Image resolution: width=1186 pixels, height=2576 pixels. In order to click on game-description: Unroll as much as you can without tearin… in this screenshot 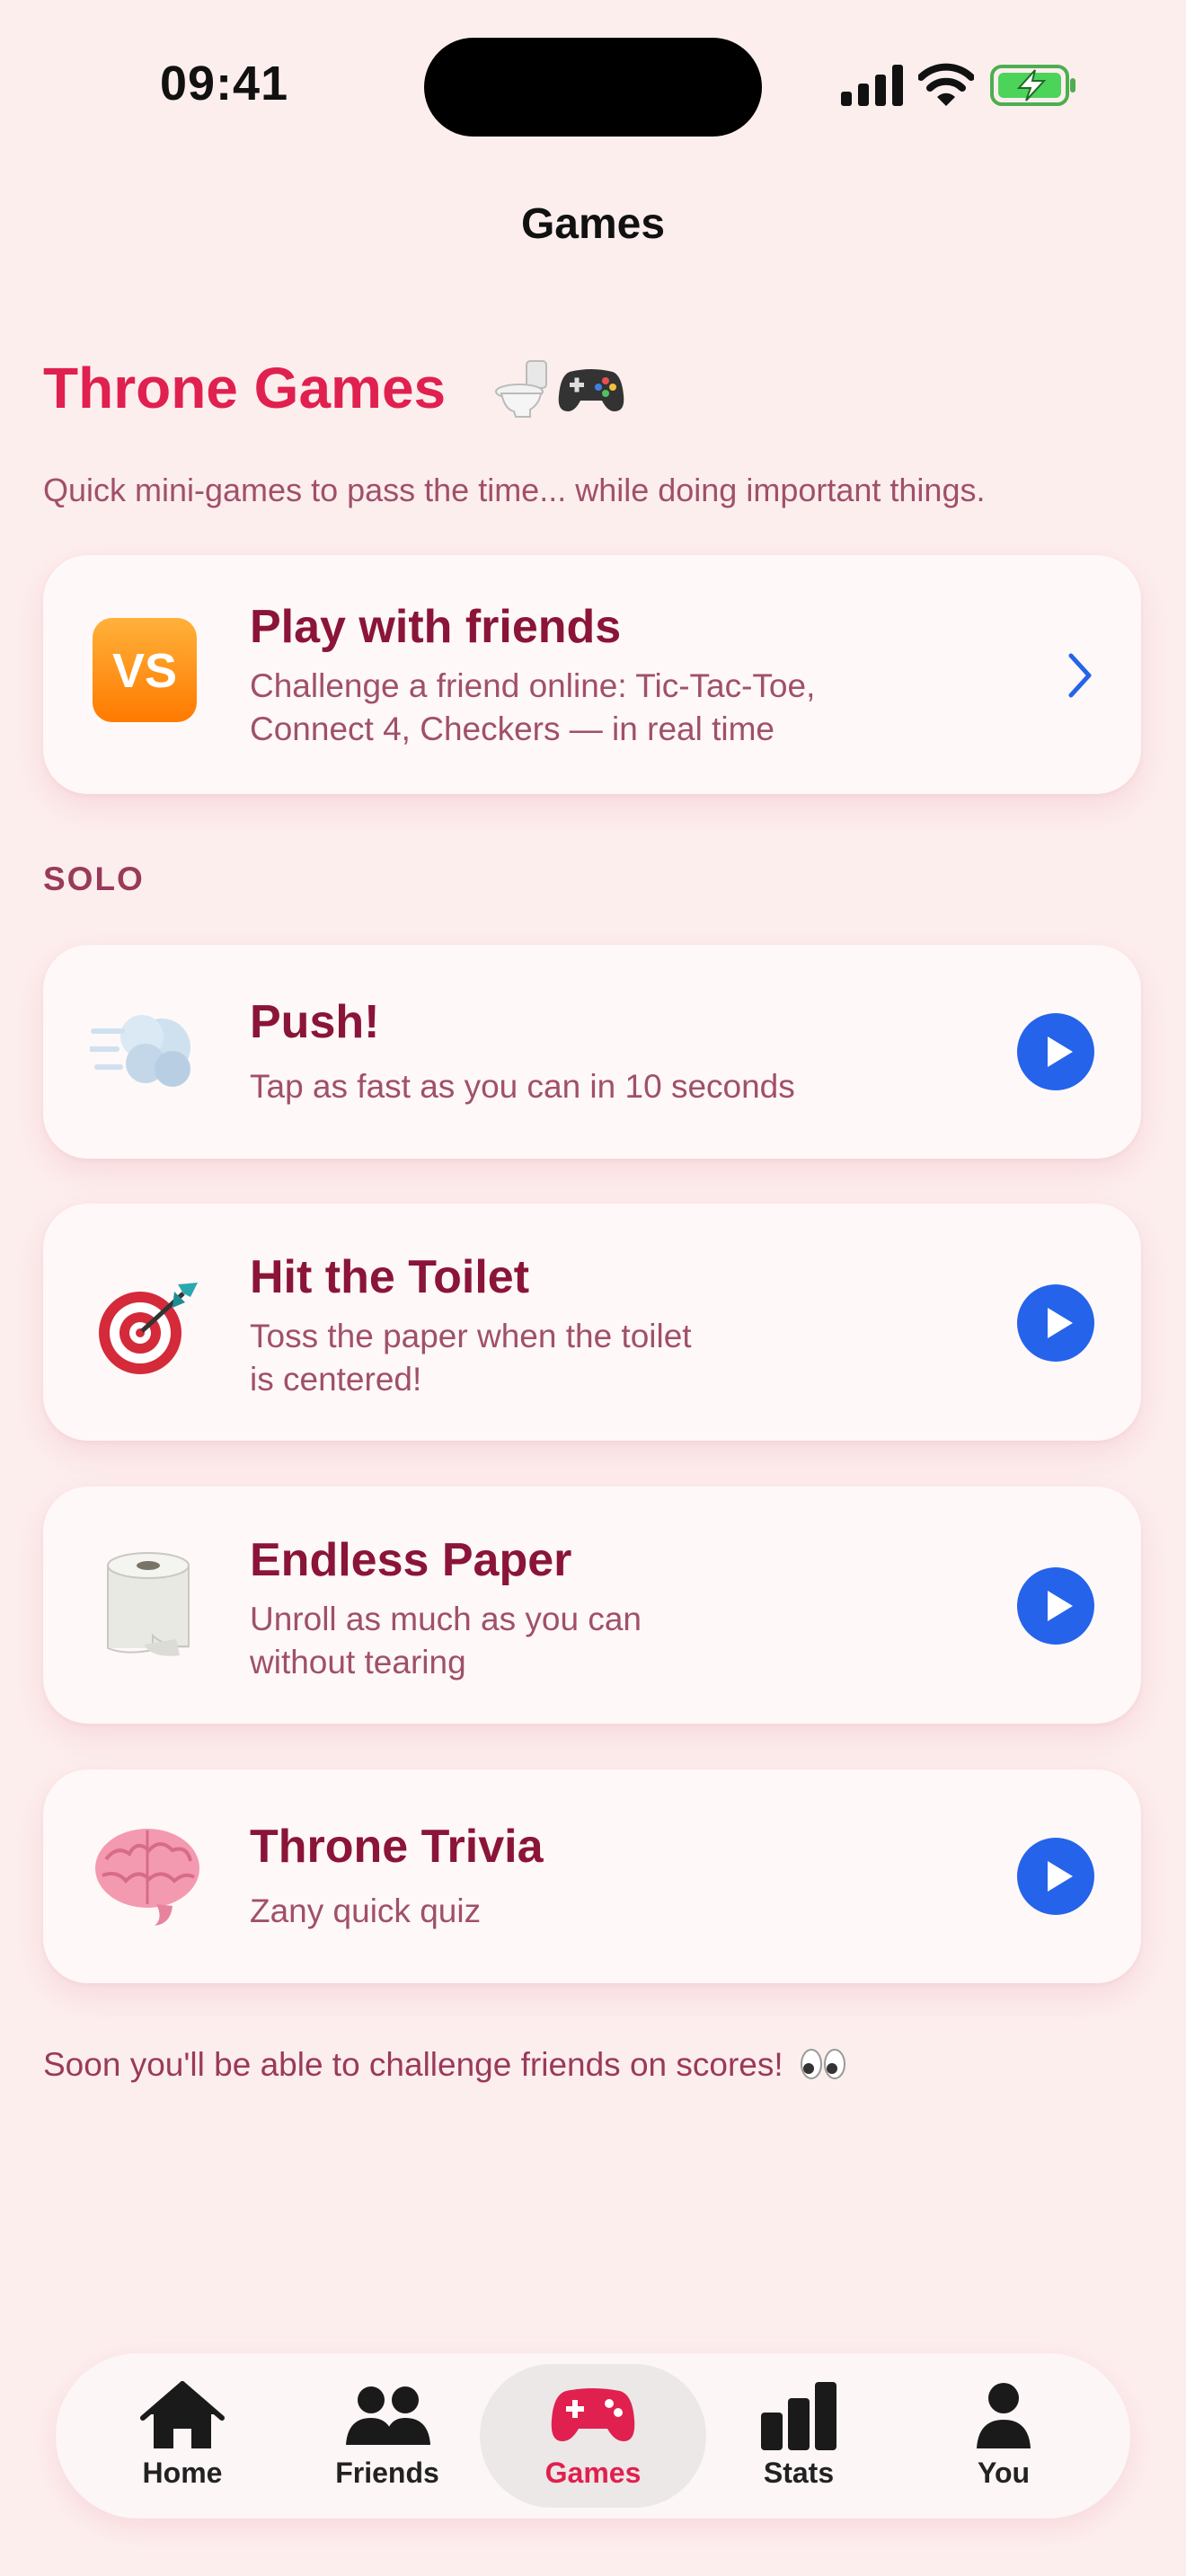, I will do `click(446, 1641)`.